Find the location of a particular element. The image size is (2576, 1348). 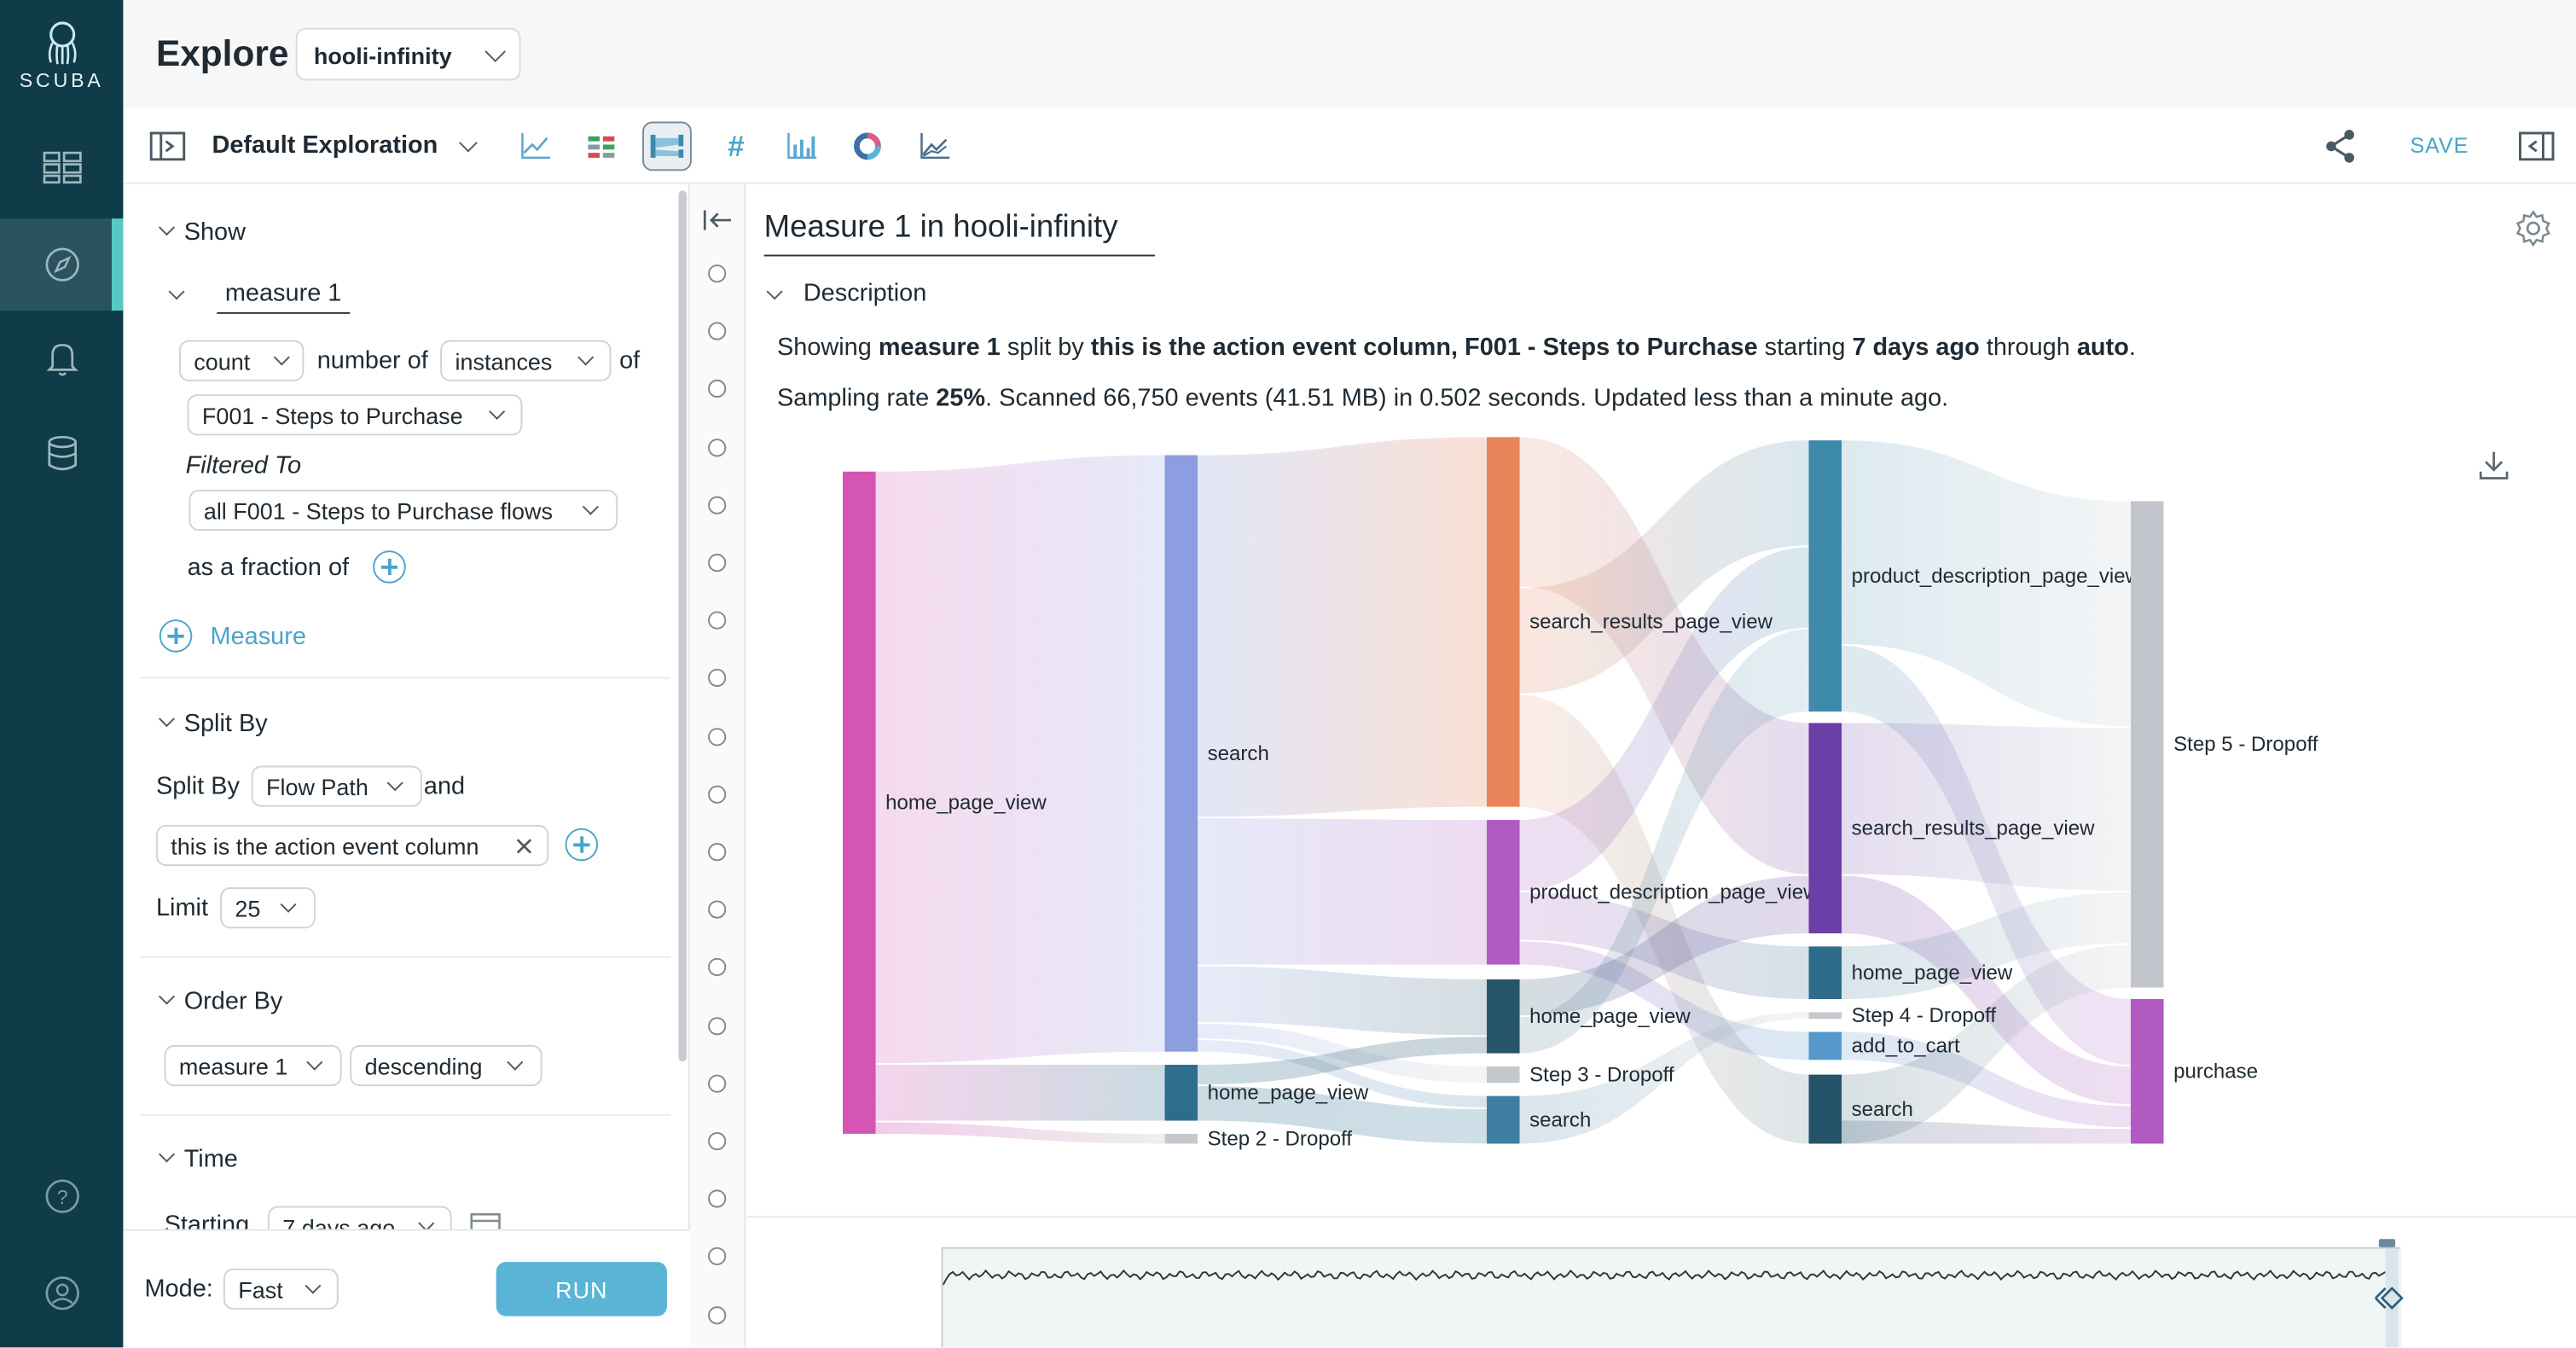

share-button is located at coordinates (2341, 146).